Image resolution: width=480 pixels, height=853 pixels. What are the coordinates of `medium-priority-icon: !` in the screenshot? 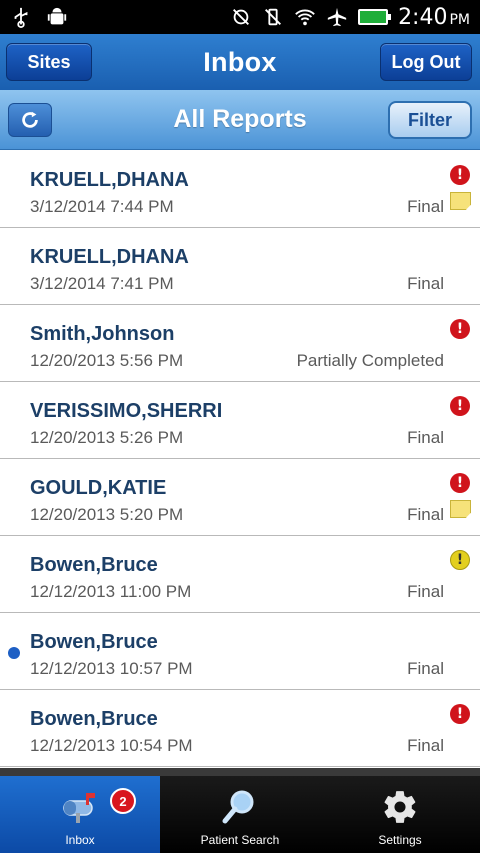 It's located at (460, 560).